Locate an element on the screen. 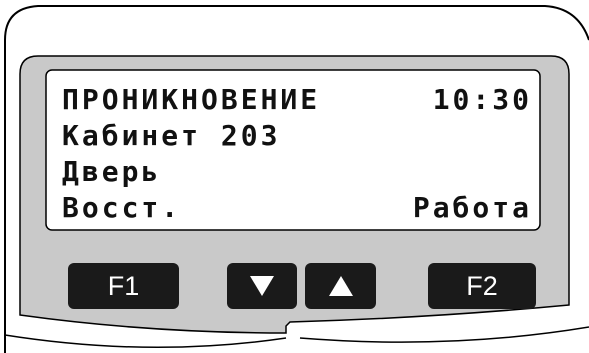 This screenshot has height=353, width=589. lcd-line-1: ПРОНИКНОВЕНИЕ 10:30 is located at coordinates (297, 100).